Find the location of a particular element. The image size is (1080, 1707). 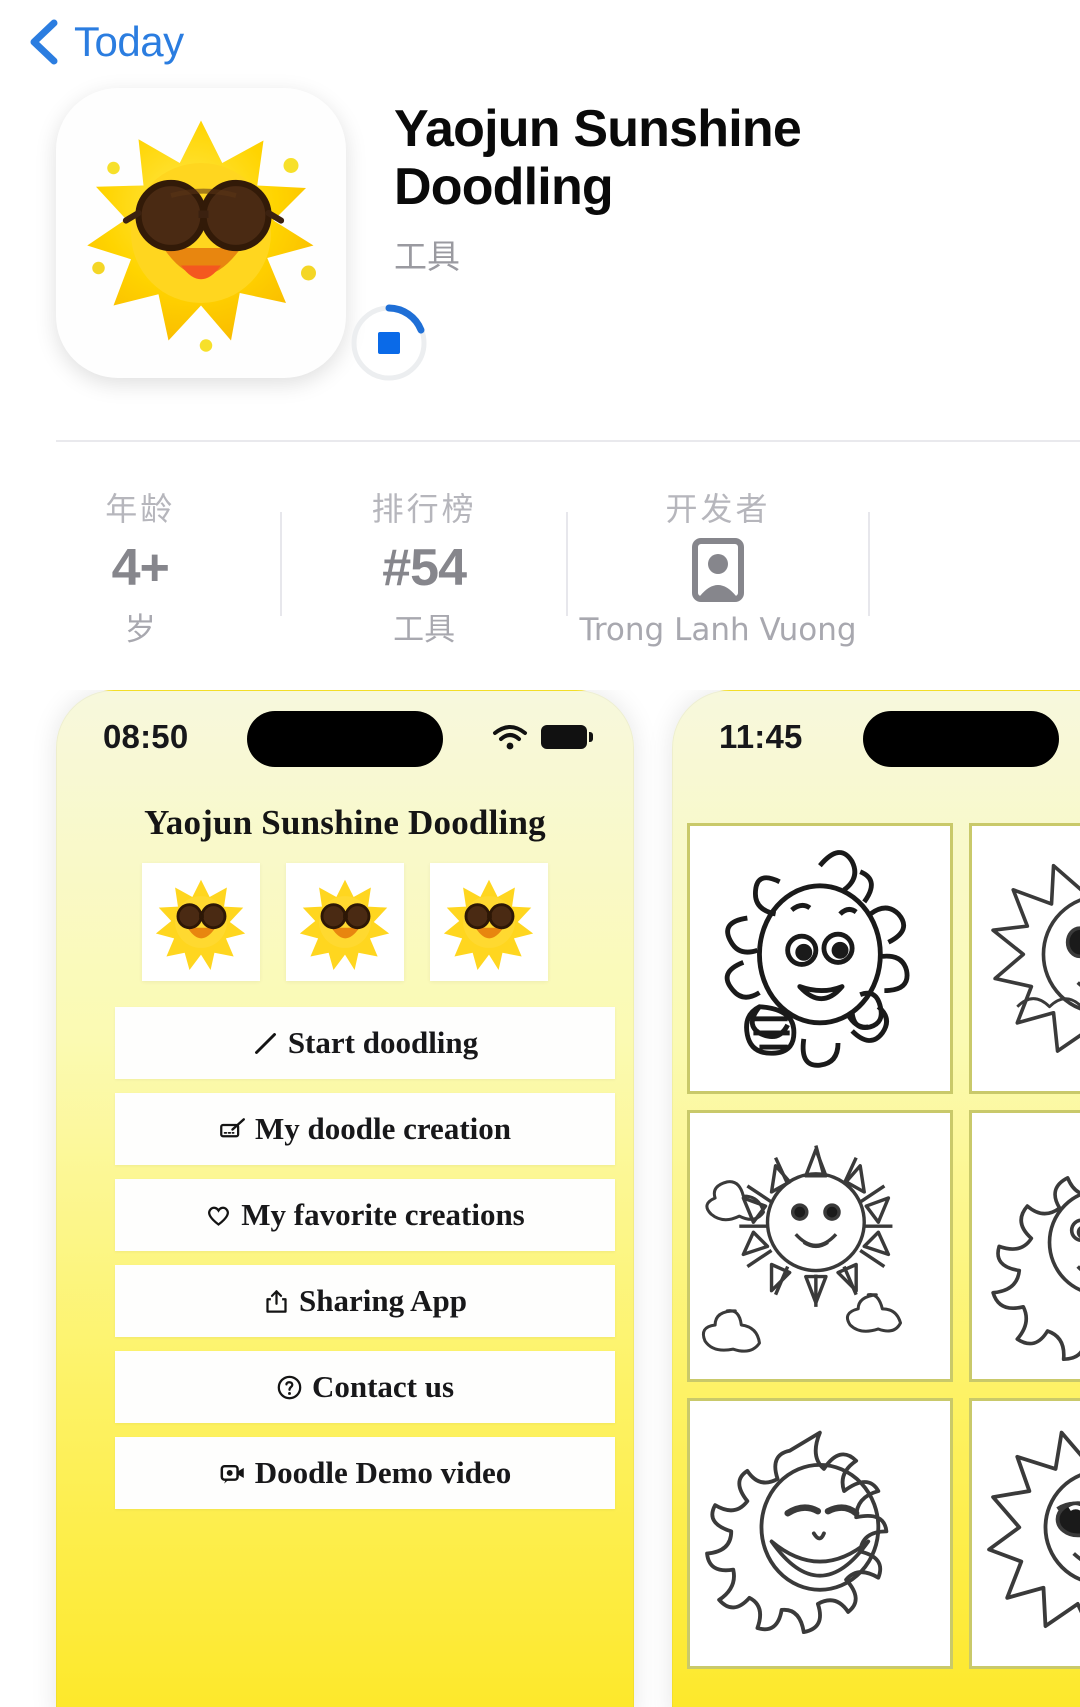

stat-value: 4+ is located at coordinates (140, 568).